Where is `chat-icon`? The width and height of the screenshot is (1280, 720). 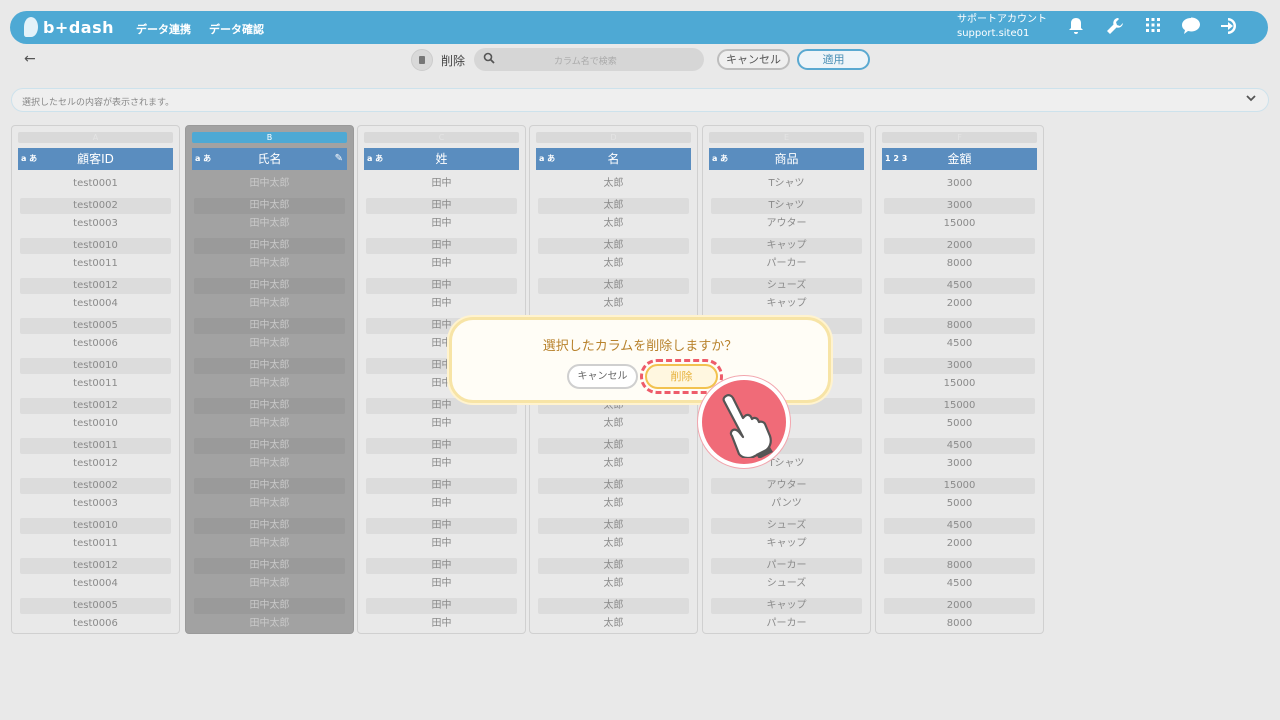
chat-icon is located at coordinates (1191, 27).